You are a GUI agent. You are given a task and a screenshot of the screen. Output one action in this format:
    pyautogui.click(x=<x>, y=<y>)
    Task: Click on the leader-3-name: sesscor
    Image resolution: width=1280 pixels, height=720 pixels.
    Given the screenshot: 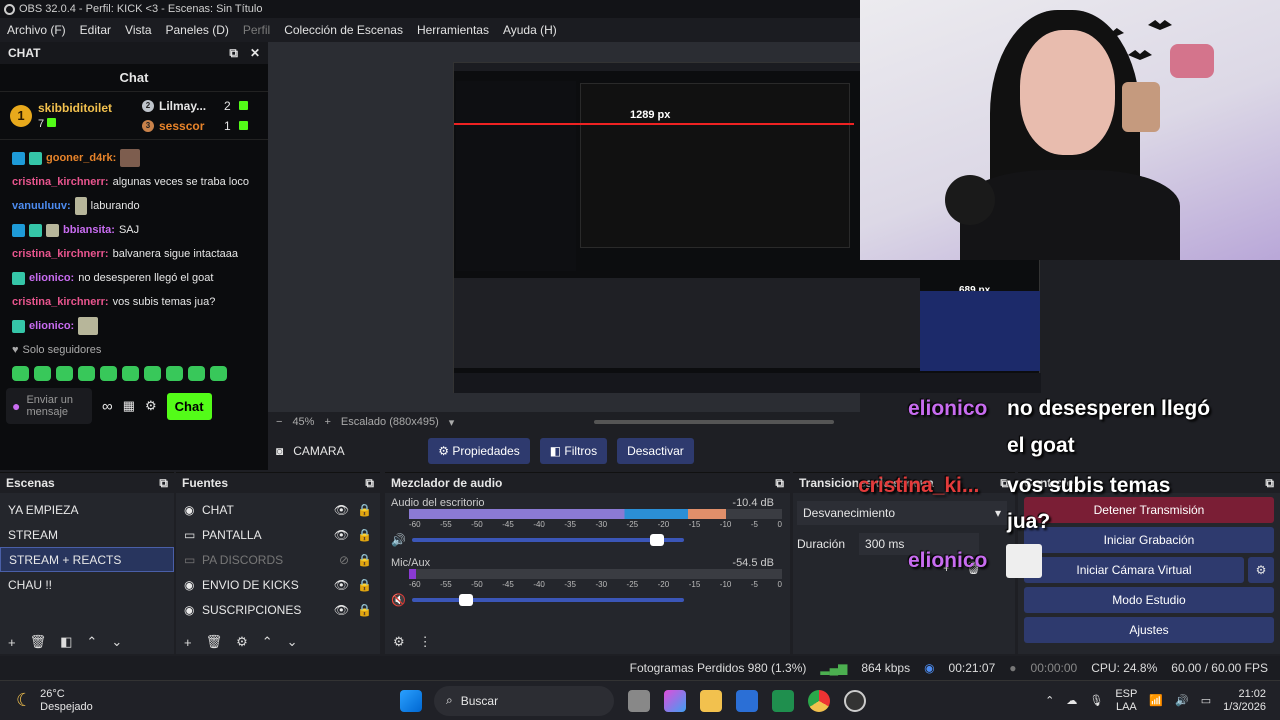 What is the action you would take?
    pyautogui.click(x=189, y=126)
    